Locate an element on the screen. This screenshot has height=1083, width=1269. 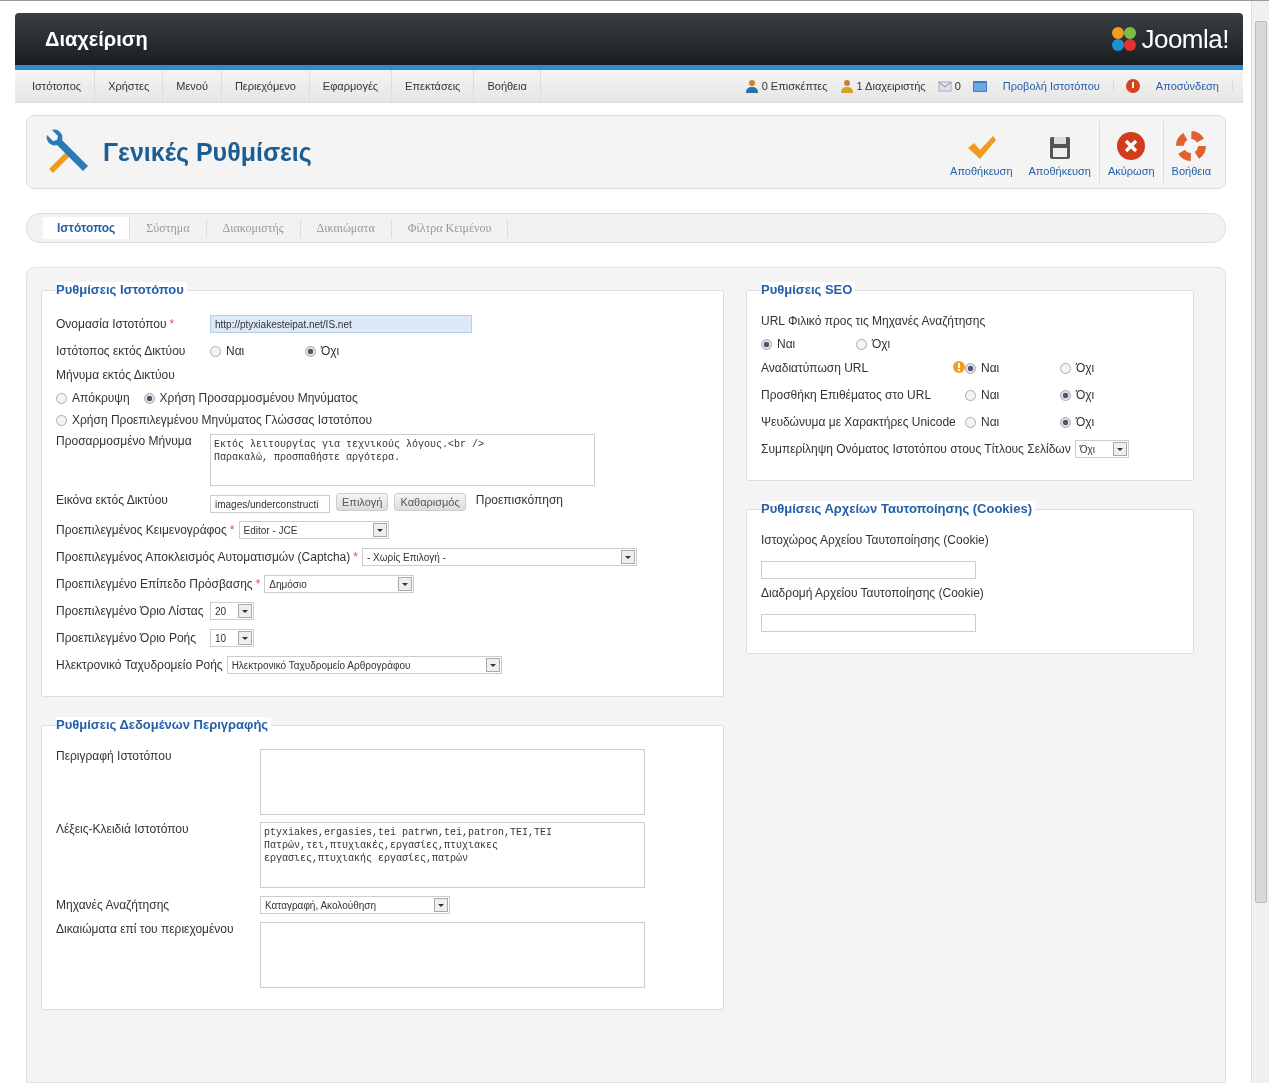
text-field: http://ptyxiakesteipat.net/IS.net is located at coordinates (341, 324).